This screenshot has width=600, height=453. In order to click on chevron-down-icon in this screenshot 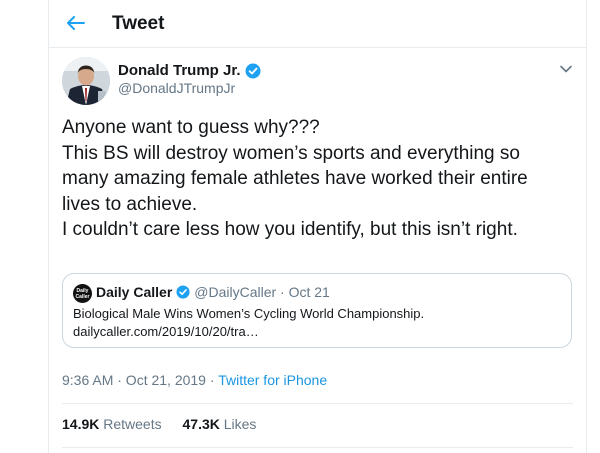, I will do `click(566, 69)`.